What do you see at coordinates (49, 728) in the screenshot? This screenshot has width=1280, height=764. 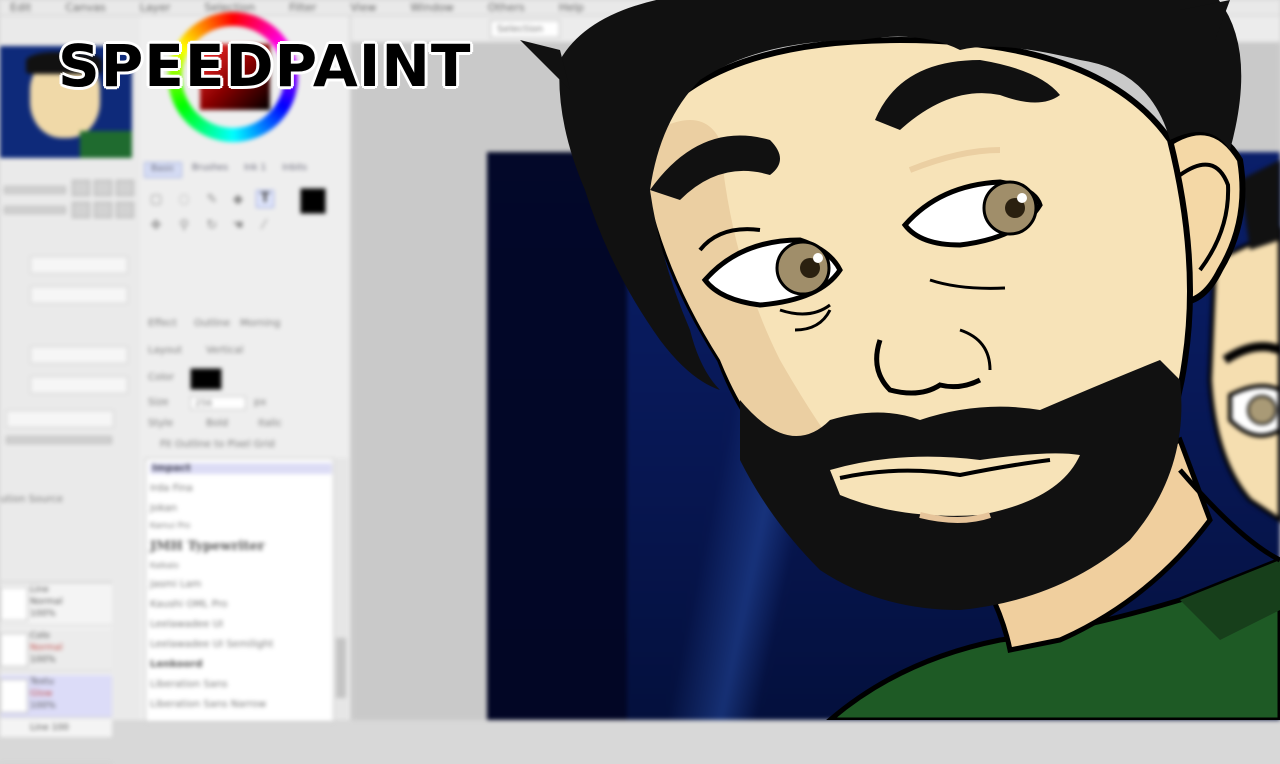 I see `layer-name: Line 100` at bounding box center [49, 728].